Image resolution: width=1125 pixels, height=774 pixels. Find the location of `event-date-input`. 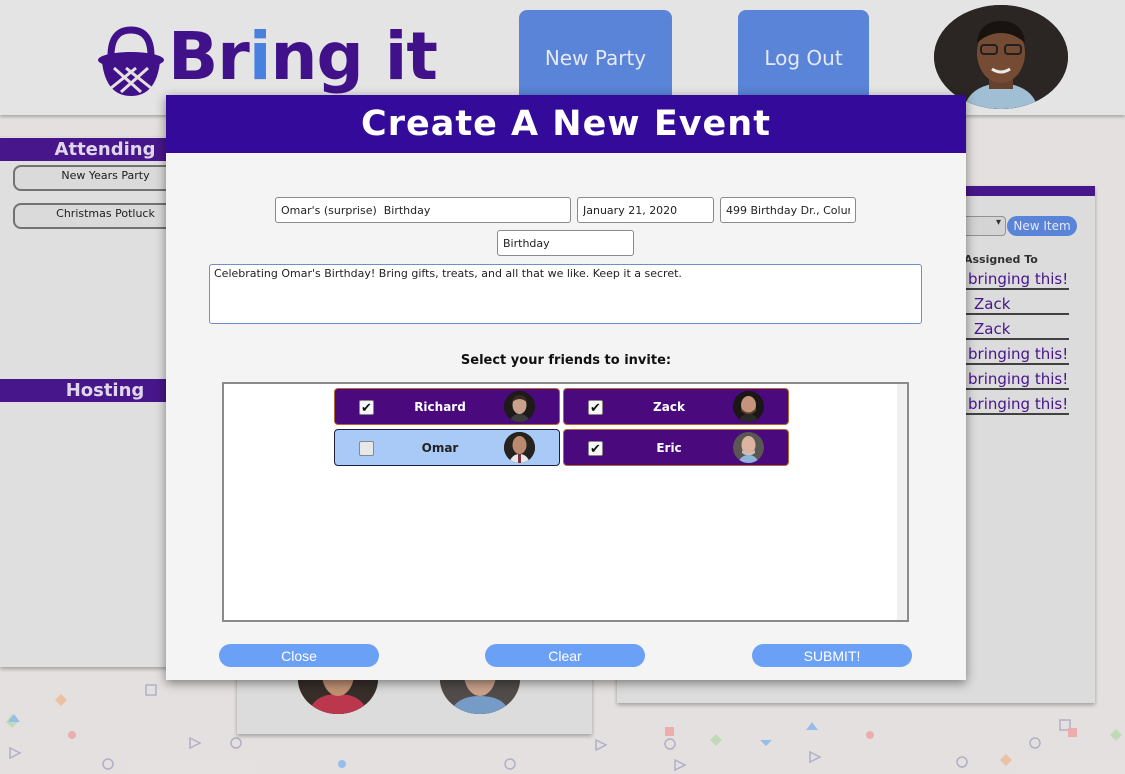

event-date-input is located at coordinates (645, 210).